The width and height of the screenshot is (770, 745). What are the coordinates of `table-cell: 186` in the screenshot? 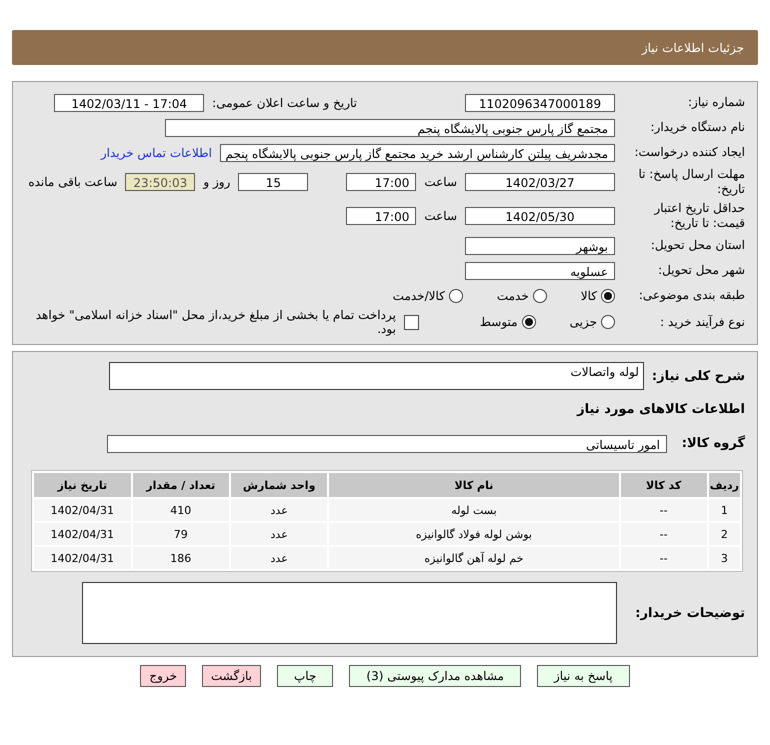 It's located at (180, 558).